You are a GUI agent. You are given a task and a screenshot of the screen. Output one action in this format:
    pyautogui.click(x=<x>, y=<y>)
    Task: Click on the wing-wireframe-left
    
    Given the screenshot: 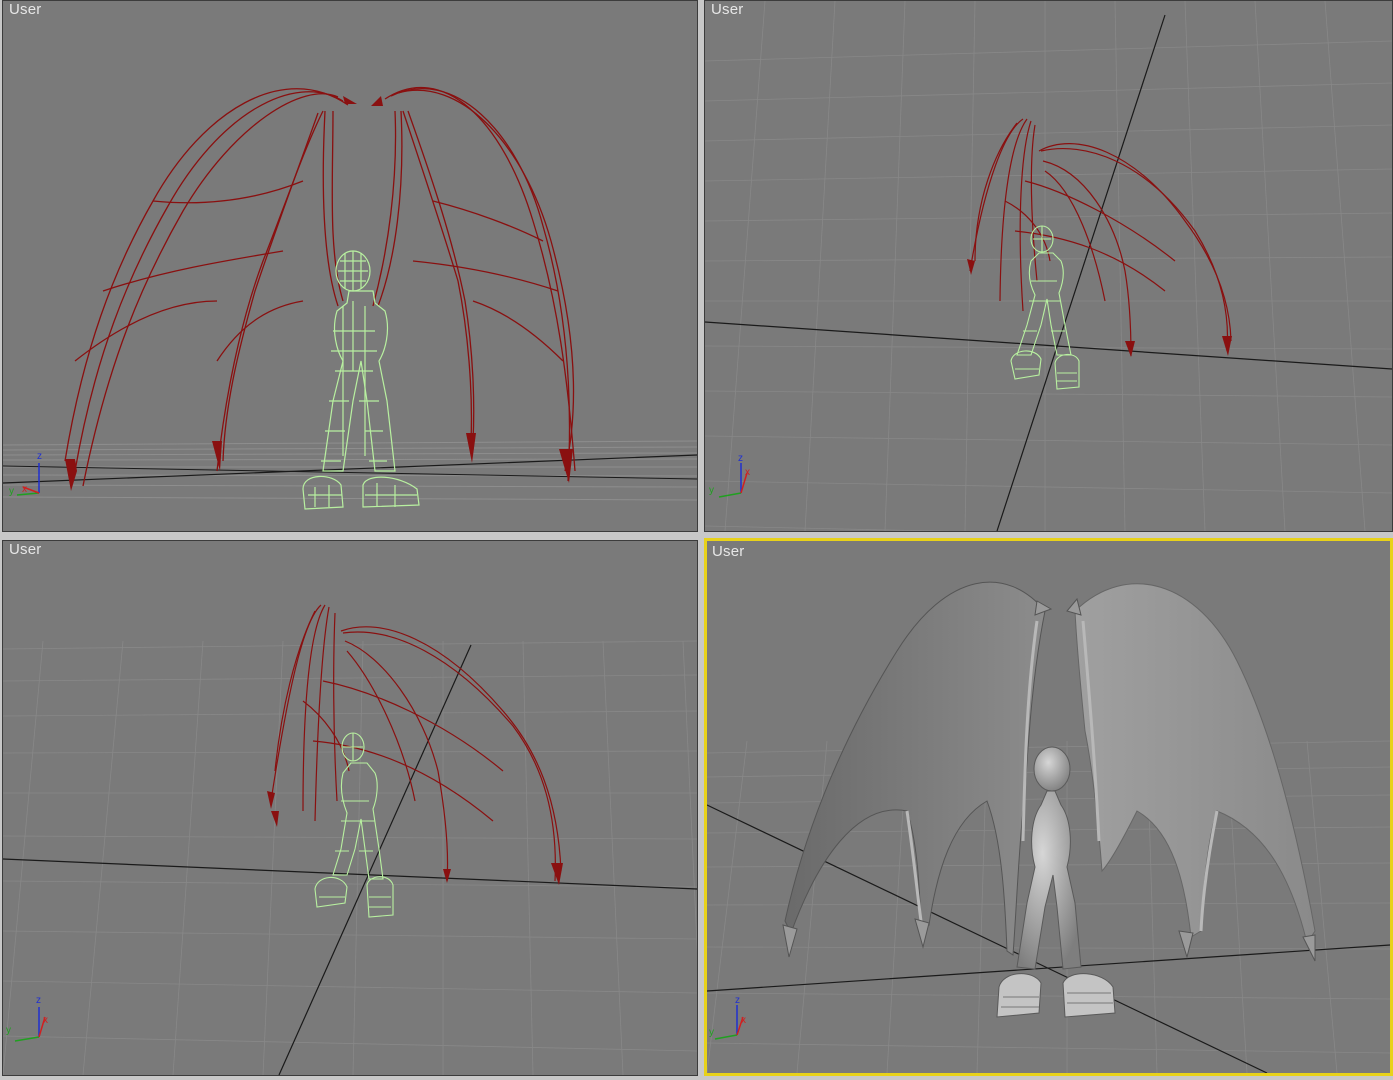 What is the action you would take?
    pyautogui.click(x=206, y=287)
    